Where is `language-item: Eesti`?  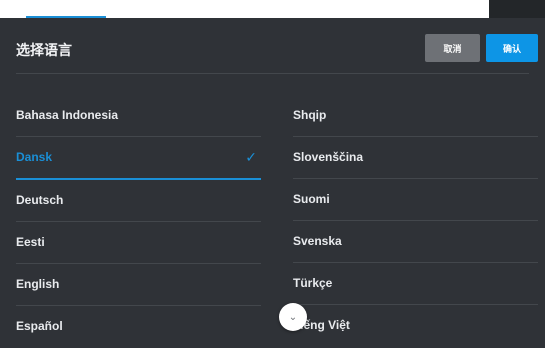
language-item: Eesti is located at coordinates (138, 243).